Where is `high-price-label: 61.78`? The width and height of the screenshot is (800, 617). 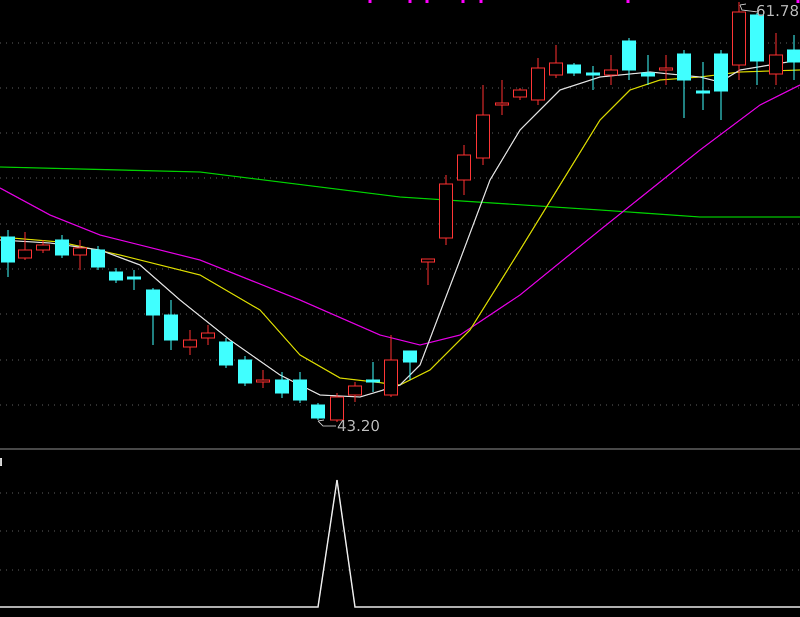 high-price-label: 61.78 is located at coordinates (777, 11).